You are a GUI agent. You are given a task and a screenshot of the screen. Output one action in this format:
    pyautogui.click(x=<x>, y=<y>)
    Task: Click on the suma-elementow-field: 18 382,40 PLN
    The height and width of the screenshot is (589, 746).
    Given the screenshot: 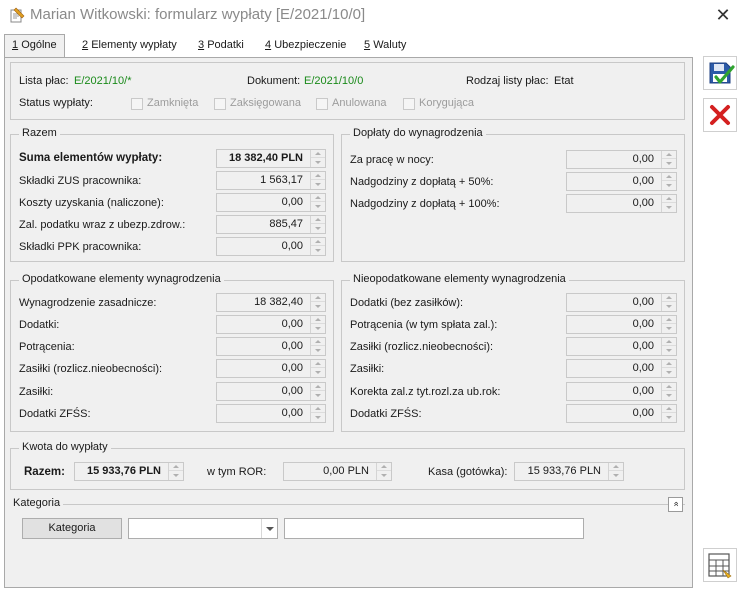 What is the action you would take?
    pyautogui.click(x=271, y=158)
    